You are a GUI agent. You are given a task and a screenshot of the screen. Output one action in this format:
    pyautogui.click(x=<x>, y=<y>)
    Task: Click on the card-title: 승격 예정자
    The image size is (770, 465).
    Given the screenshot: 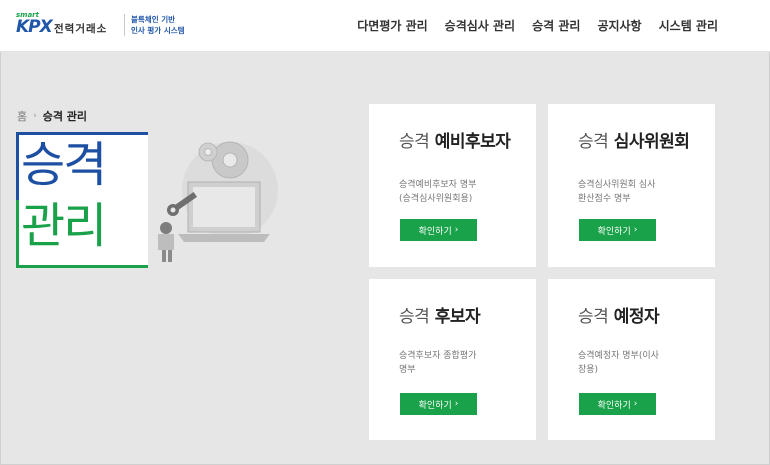 What is the action you would take?
    pyautogui.click(x=640, y=317)
    